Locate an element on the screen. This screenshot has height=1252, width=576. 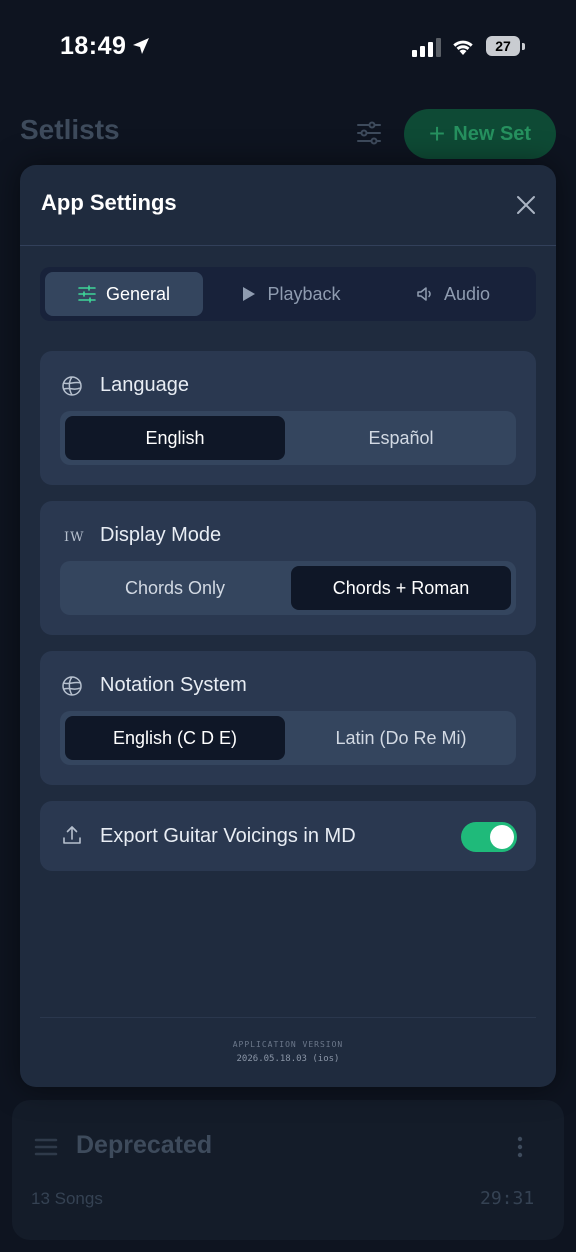
display-mode-selector: Chords Only Chords + Roman is located at coordinates (288, 588).